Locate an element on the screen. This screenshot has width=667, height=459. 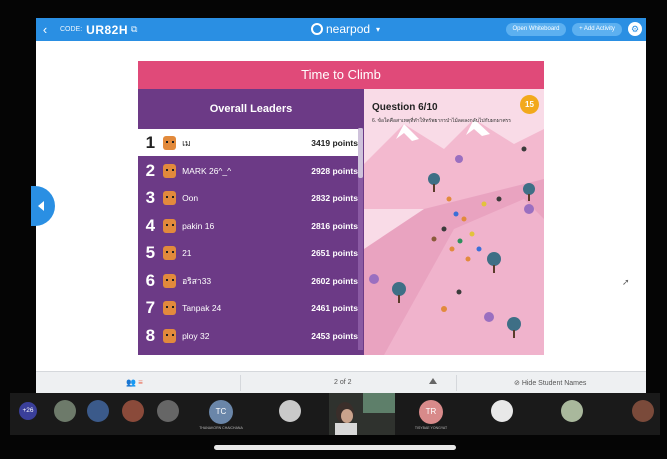
open-whiteboard-button: Open Whiteboard is located at coordinates (536, 29).